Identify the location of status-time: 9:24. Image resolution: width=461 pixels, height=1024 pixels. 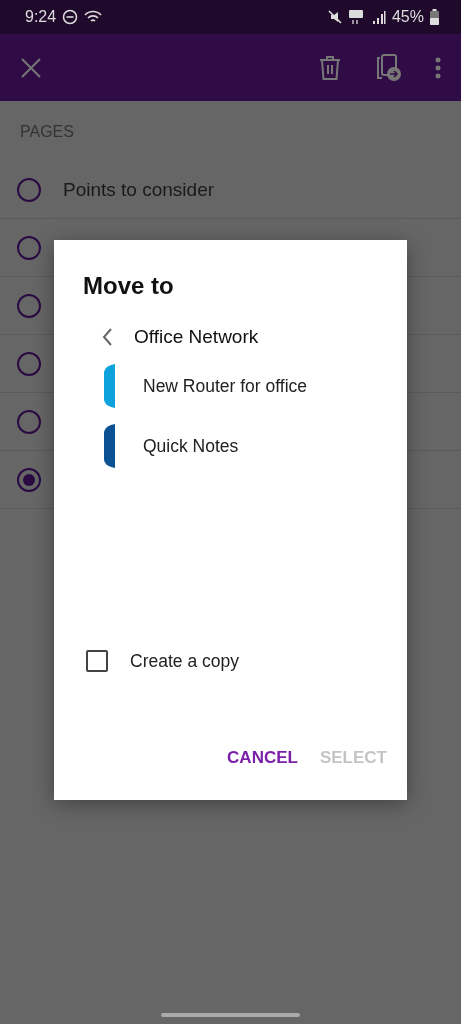
(41, 17).